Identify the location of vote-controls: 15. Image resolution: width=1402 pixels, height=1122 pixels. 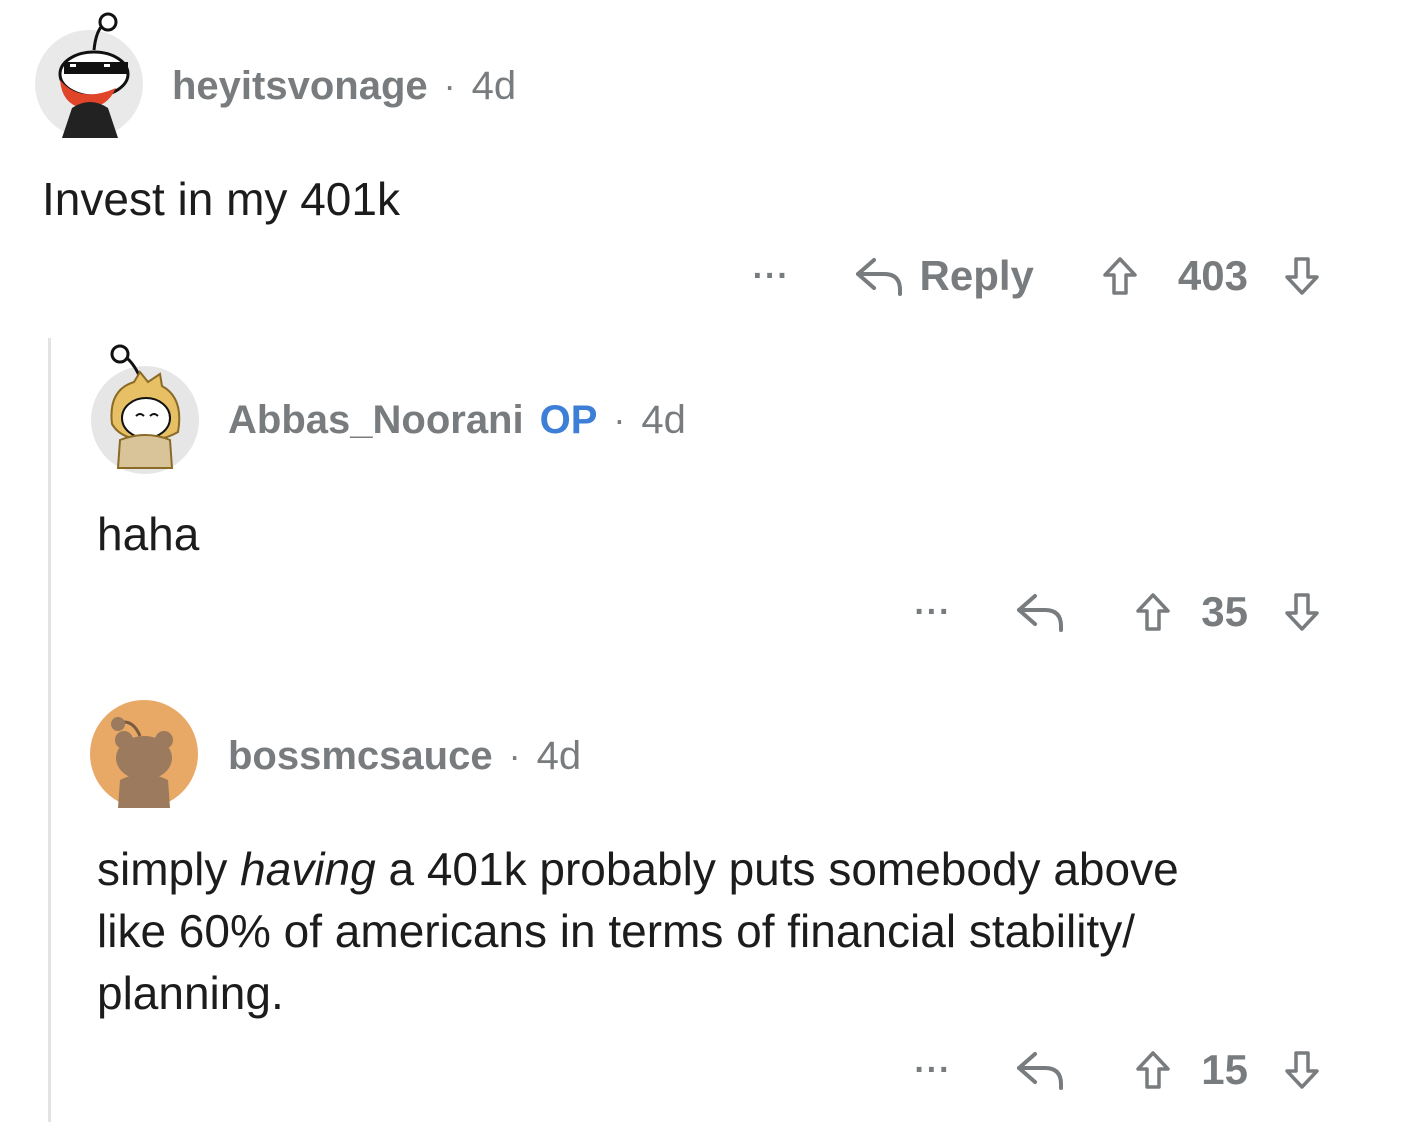
(1227, 1070).